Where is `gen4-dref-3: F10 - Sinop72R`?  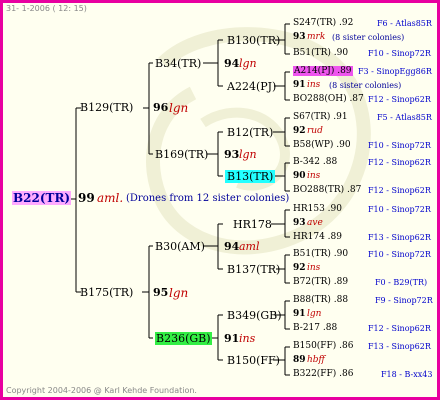 gen4-dref-3: F10 - Sinop72R is located at coordinates (399, 145).